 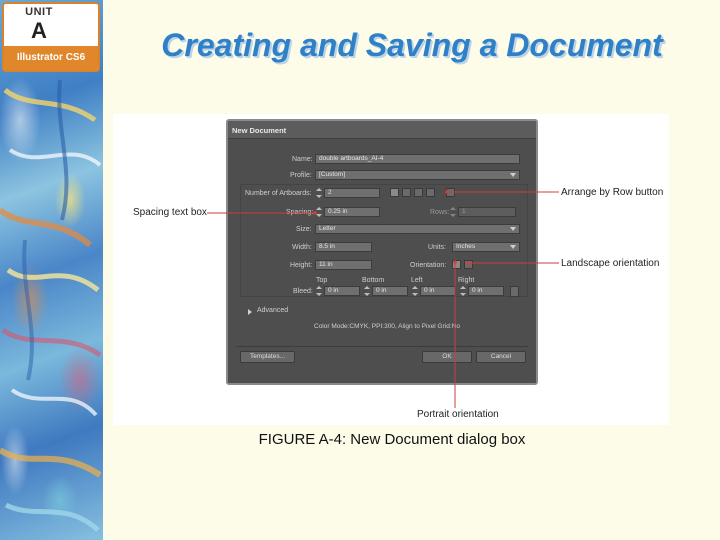 What do you see at coordinates (447, 192) in the screenshot?
I see `arrange-row-dot` at bounding box center [447, 192].